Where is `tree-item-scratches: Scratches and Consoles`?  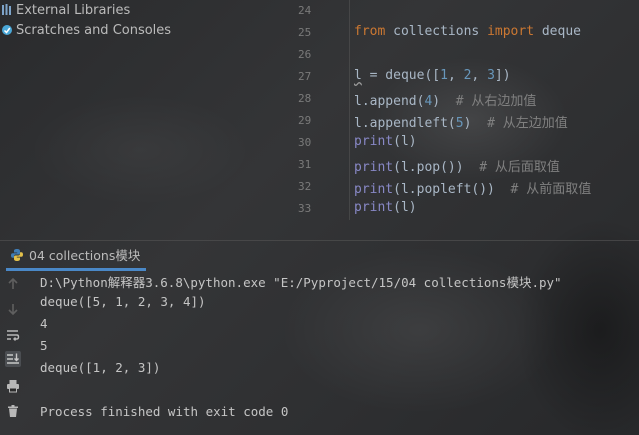
tree-item-scratches: Scratches and Consoles is located at coordinates (85, 30).